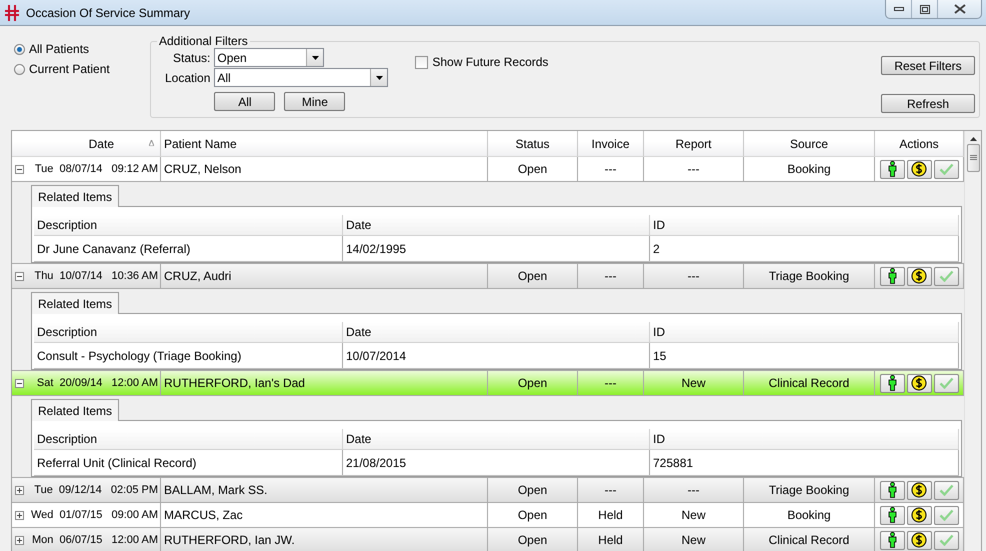 The width and height of the screenshot is (986, 551). I want to click on date-cell: Sat 20/09/14 12:00 AM, so click(92, 383).